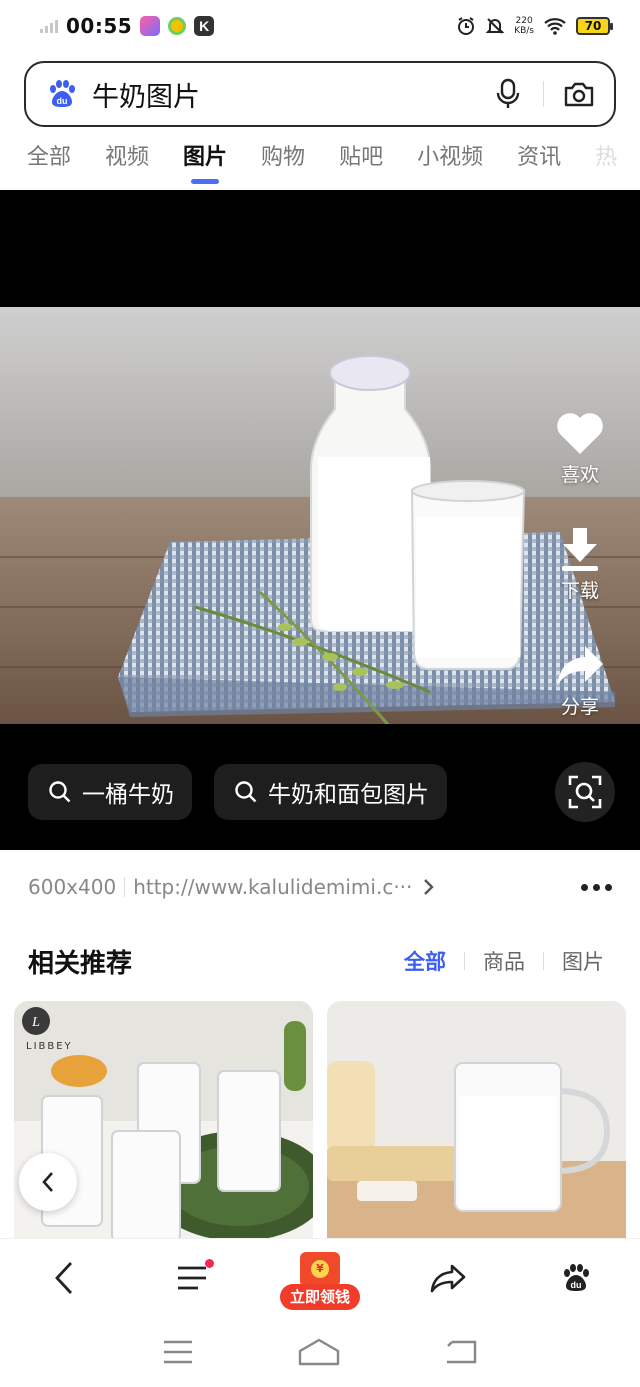  I want to click on menu-icon, so click(192, 1277).